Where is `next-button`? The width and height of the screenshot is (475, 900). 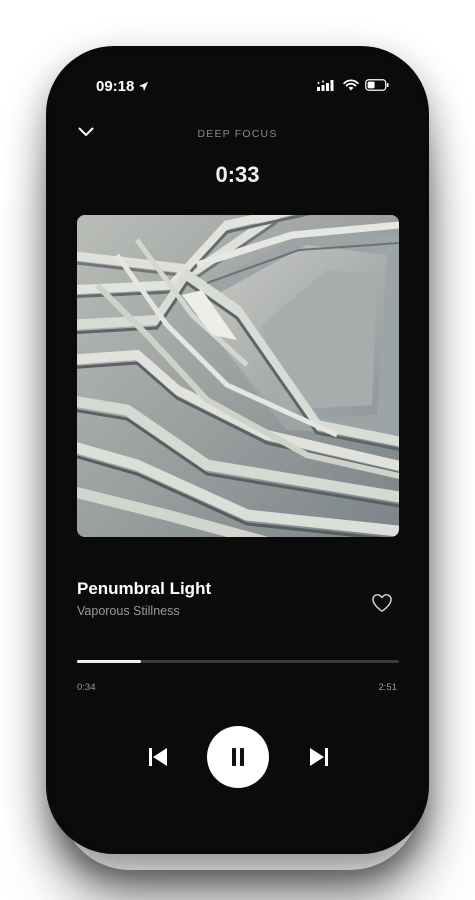
next-button is located at coordinates (319, 757).